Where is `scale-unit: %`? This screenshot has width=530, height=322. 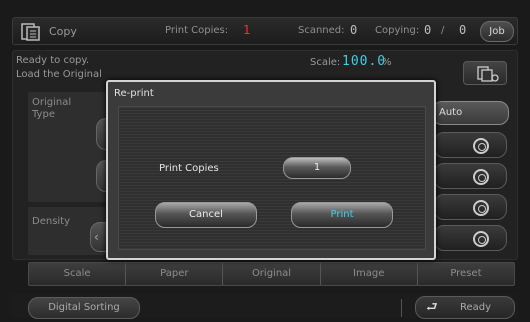
scale-unit: % is located at coordinates (387, 62).